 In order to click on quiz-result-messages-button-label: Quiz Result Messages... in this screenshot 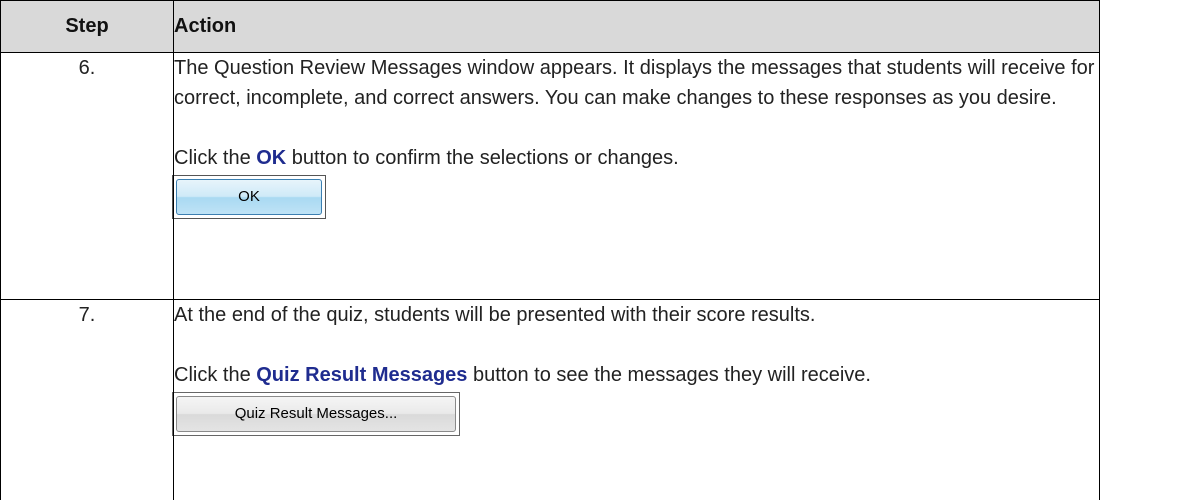, I will do `click(316, 414)`.